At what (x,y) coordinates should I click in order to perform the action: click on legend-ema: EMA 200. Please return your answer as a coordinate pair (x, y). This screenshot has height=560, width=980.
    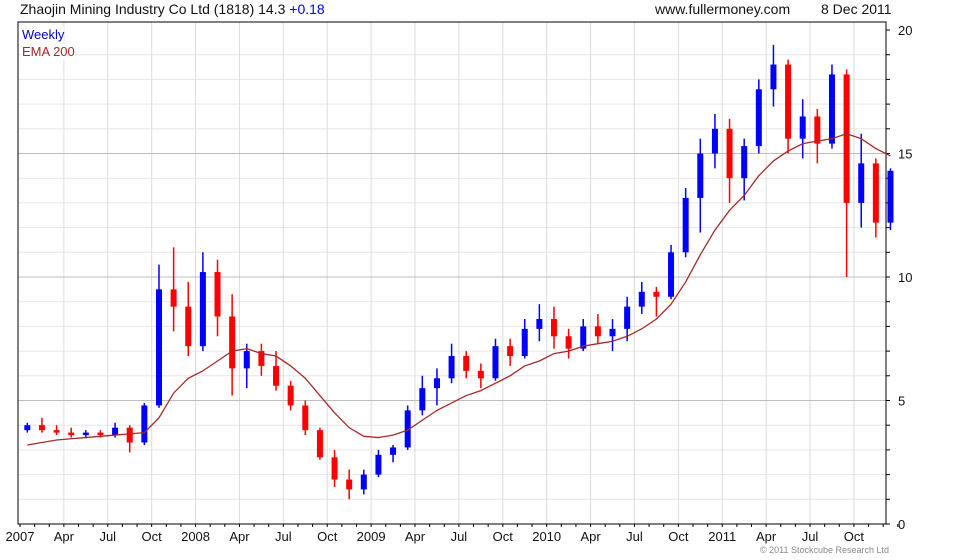
    Looking at the image, I should click on (48, 51).